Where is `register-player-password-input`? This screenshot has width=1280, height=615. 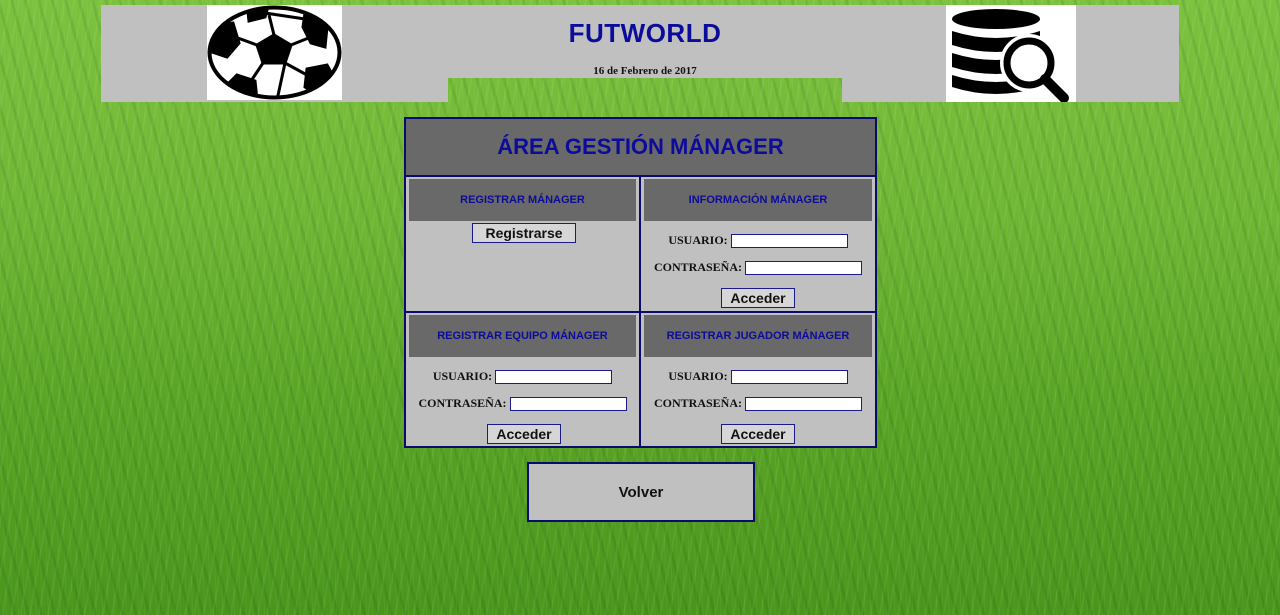 register-player-password-input is located at coordinates (803, 403).